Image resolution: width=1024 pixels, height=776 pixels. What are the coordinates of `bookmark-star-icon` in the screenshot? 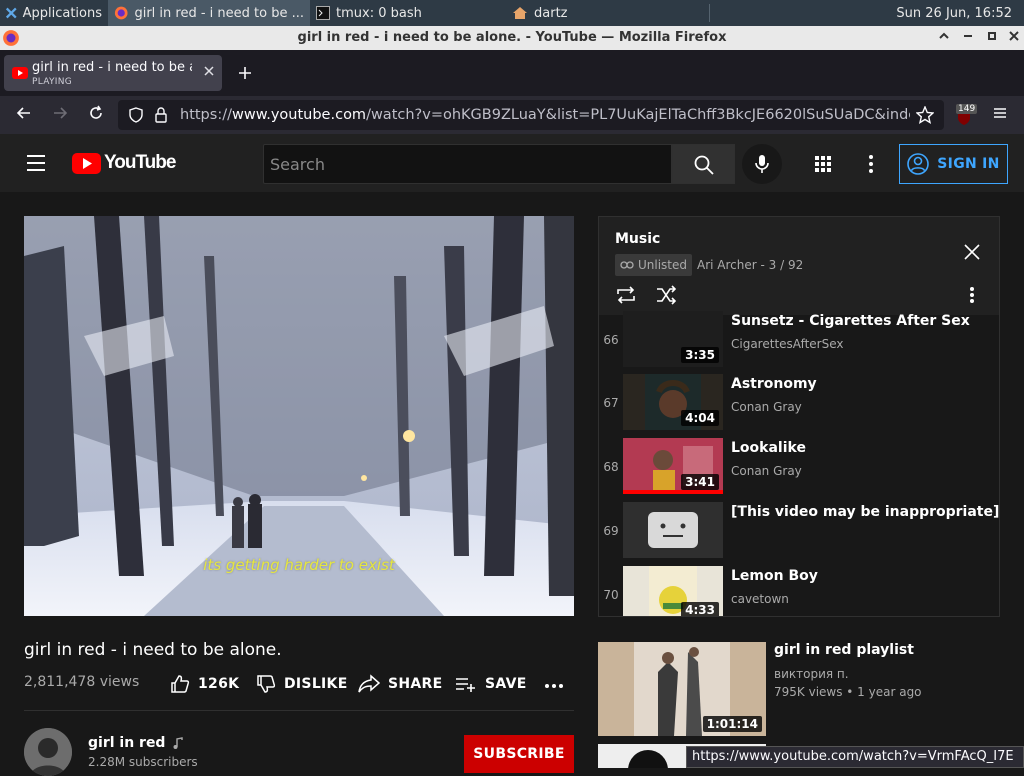 It's located at (925, 115).